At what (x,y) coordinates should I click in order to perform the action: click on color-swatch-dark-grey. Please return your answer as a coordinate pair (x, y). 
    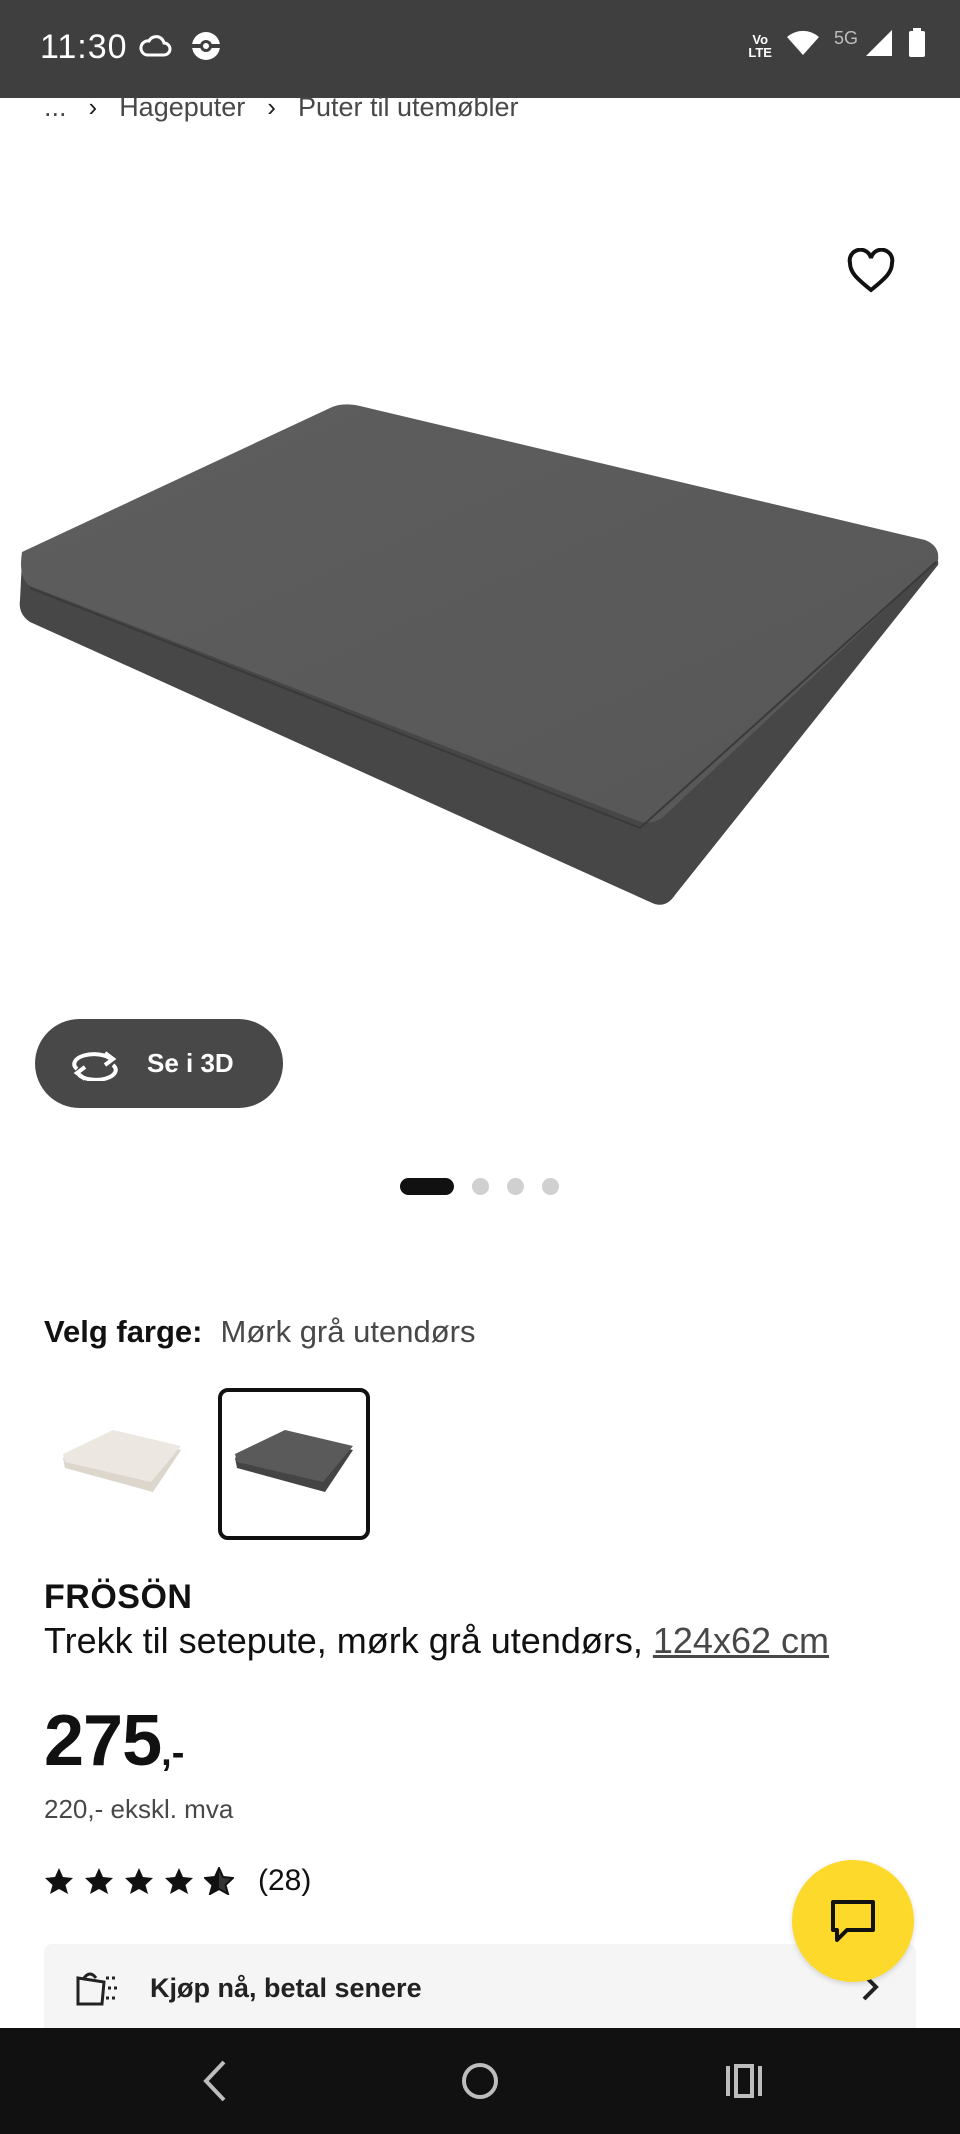
    Looking at the image, I should click on (294, 1464).